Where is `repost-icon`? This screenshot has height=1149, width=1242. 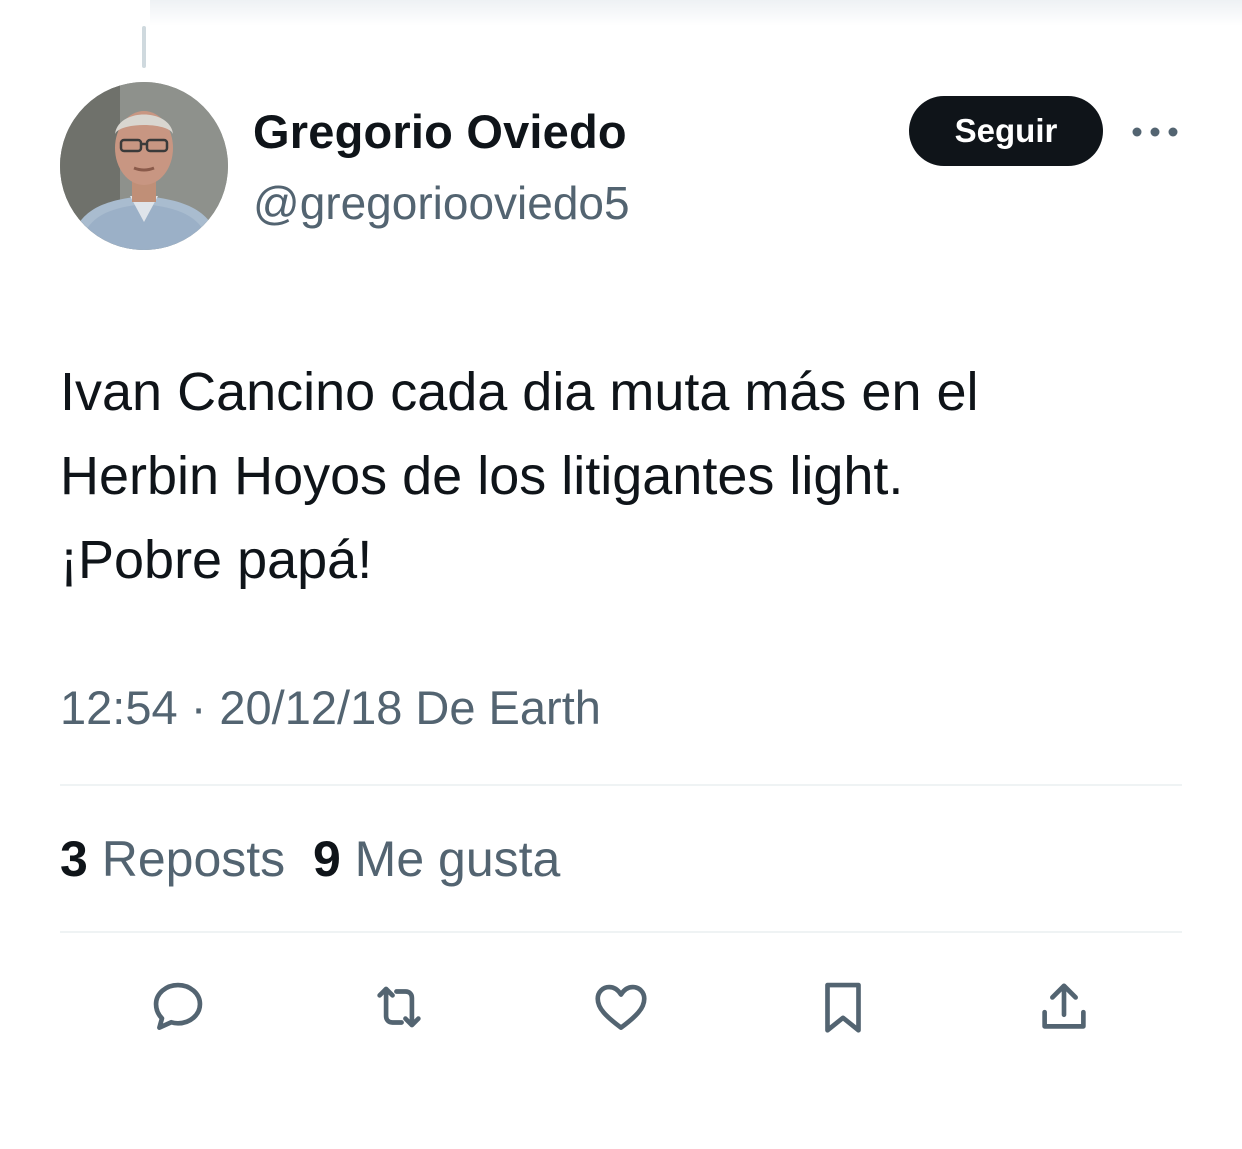 repost-icon is located at coordinates (399, 1007).